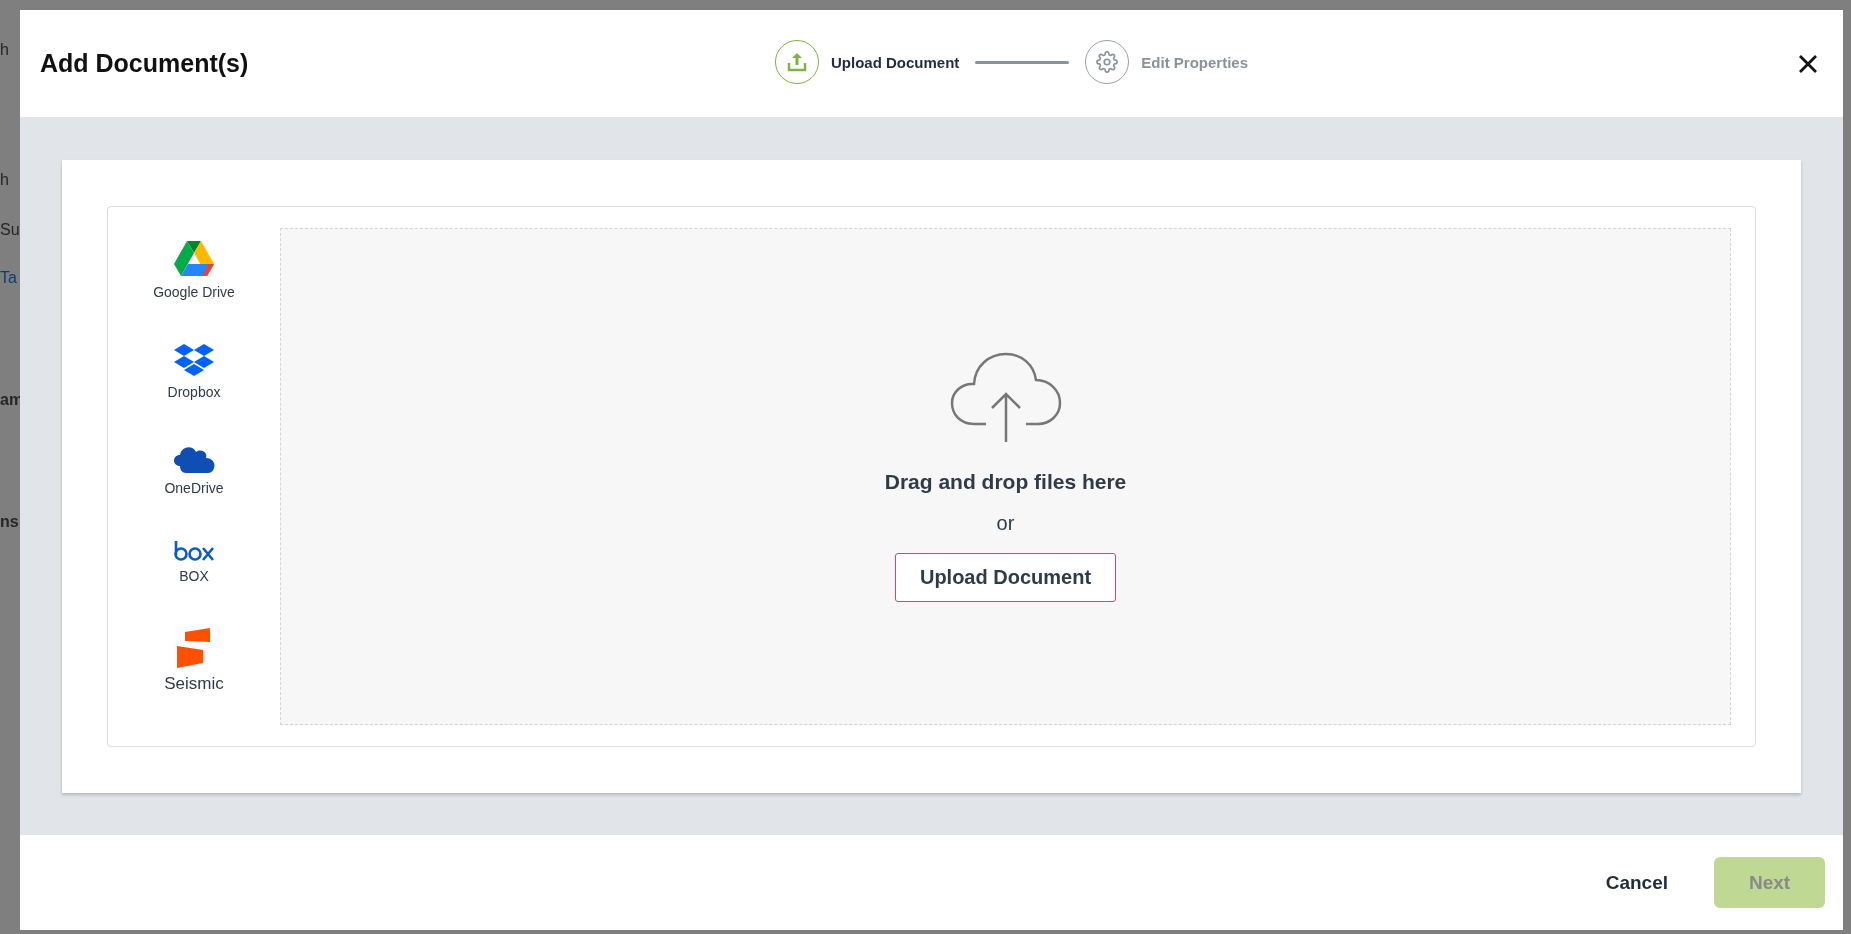 The width and height of the screenshot is (1851, 934). I want to click on source-option: Seismic, so click(194, 661).